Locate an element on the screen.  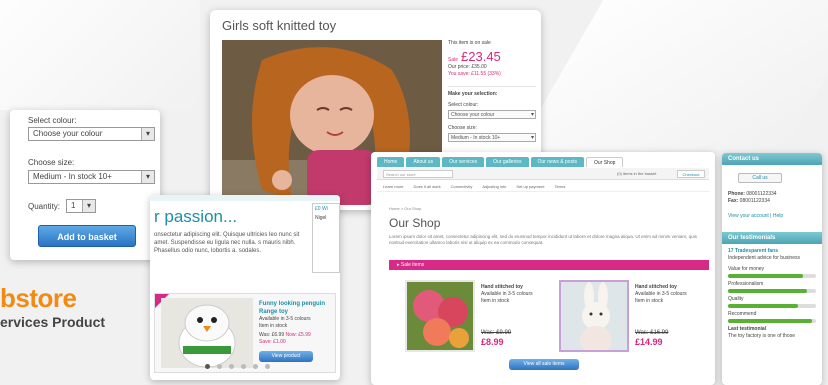
brand-logo: bstore ervices Product is located at coordinates (52, 307).